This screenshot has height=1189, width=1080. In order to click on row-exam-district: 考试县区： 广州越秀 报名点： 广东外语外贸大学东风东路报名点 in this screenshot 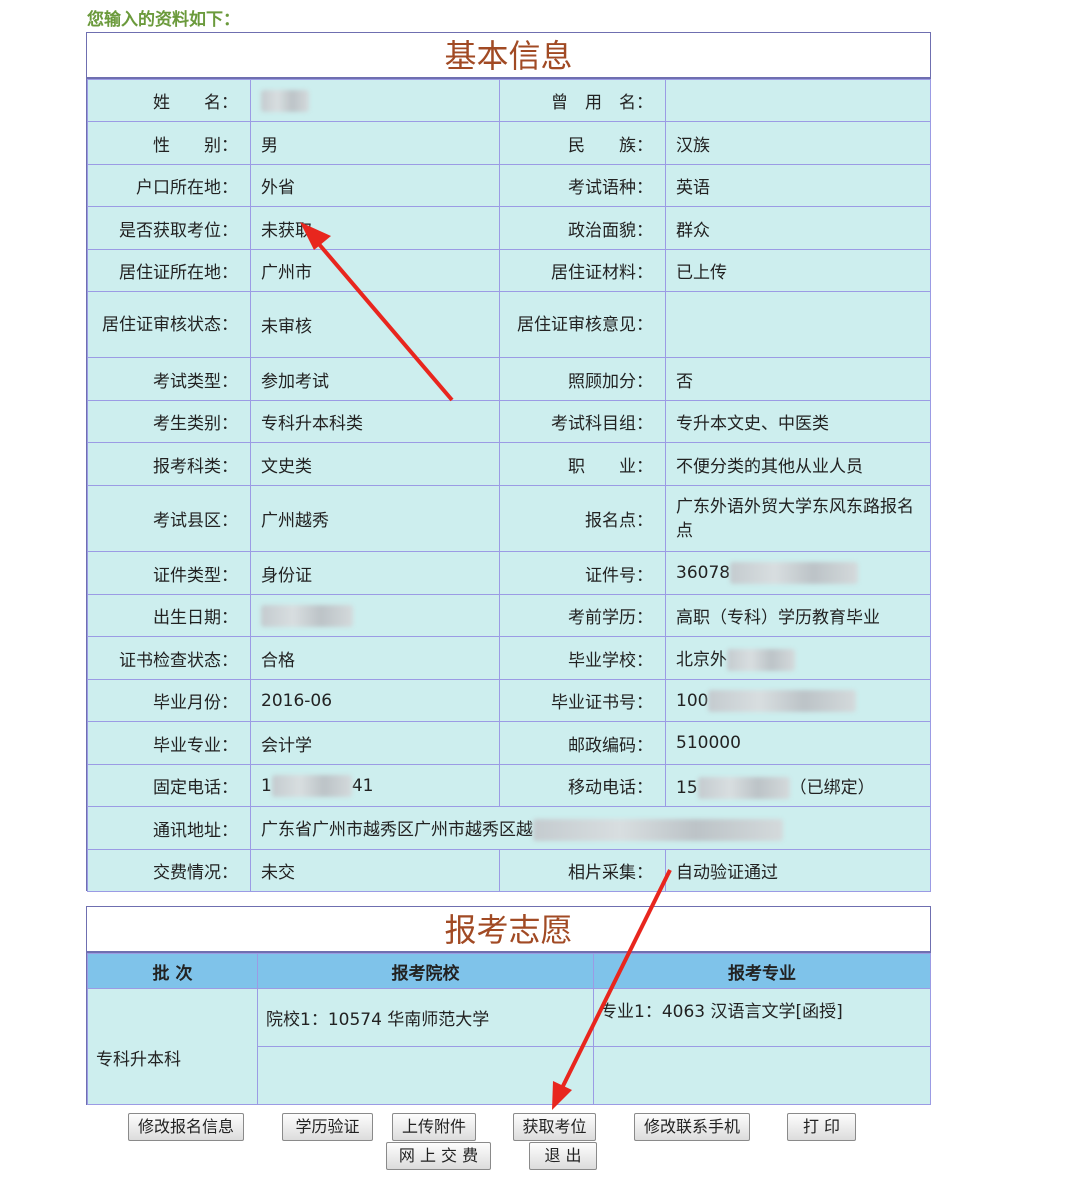, I will do `click(509, 518)`.